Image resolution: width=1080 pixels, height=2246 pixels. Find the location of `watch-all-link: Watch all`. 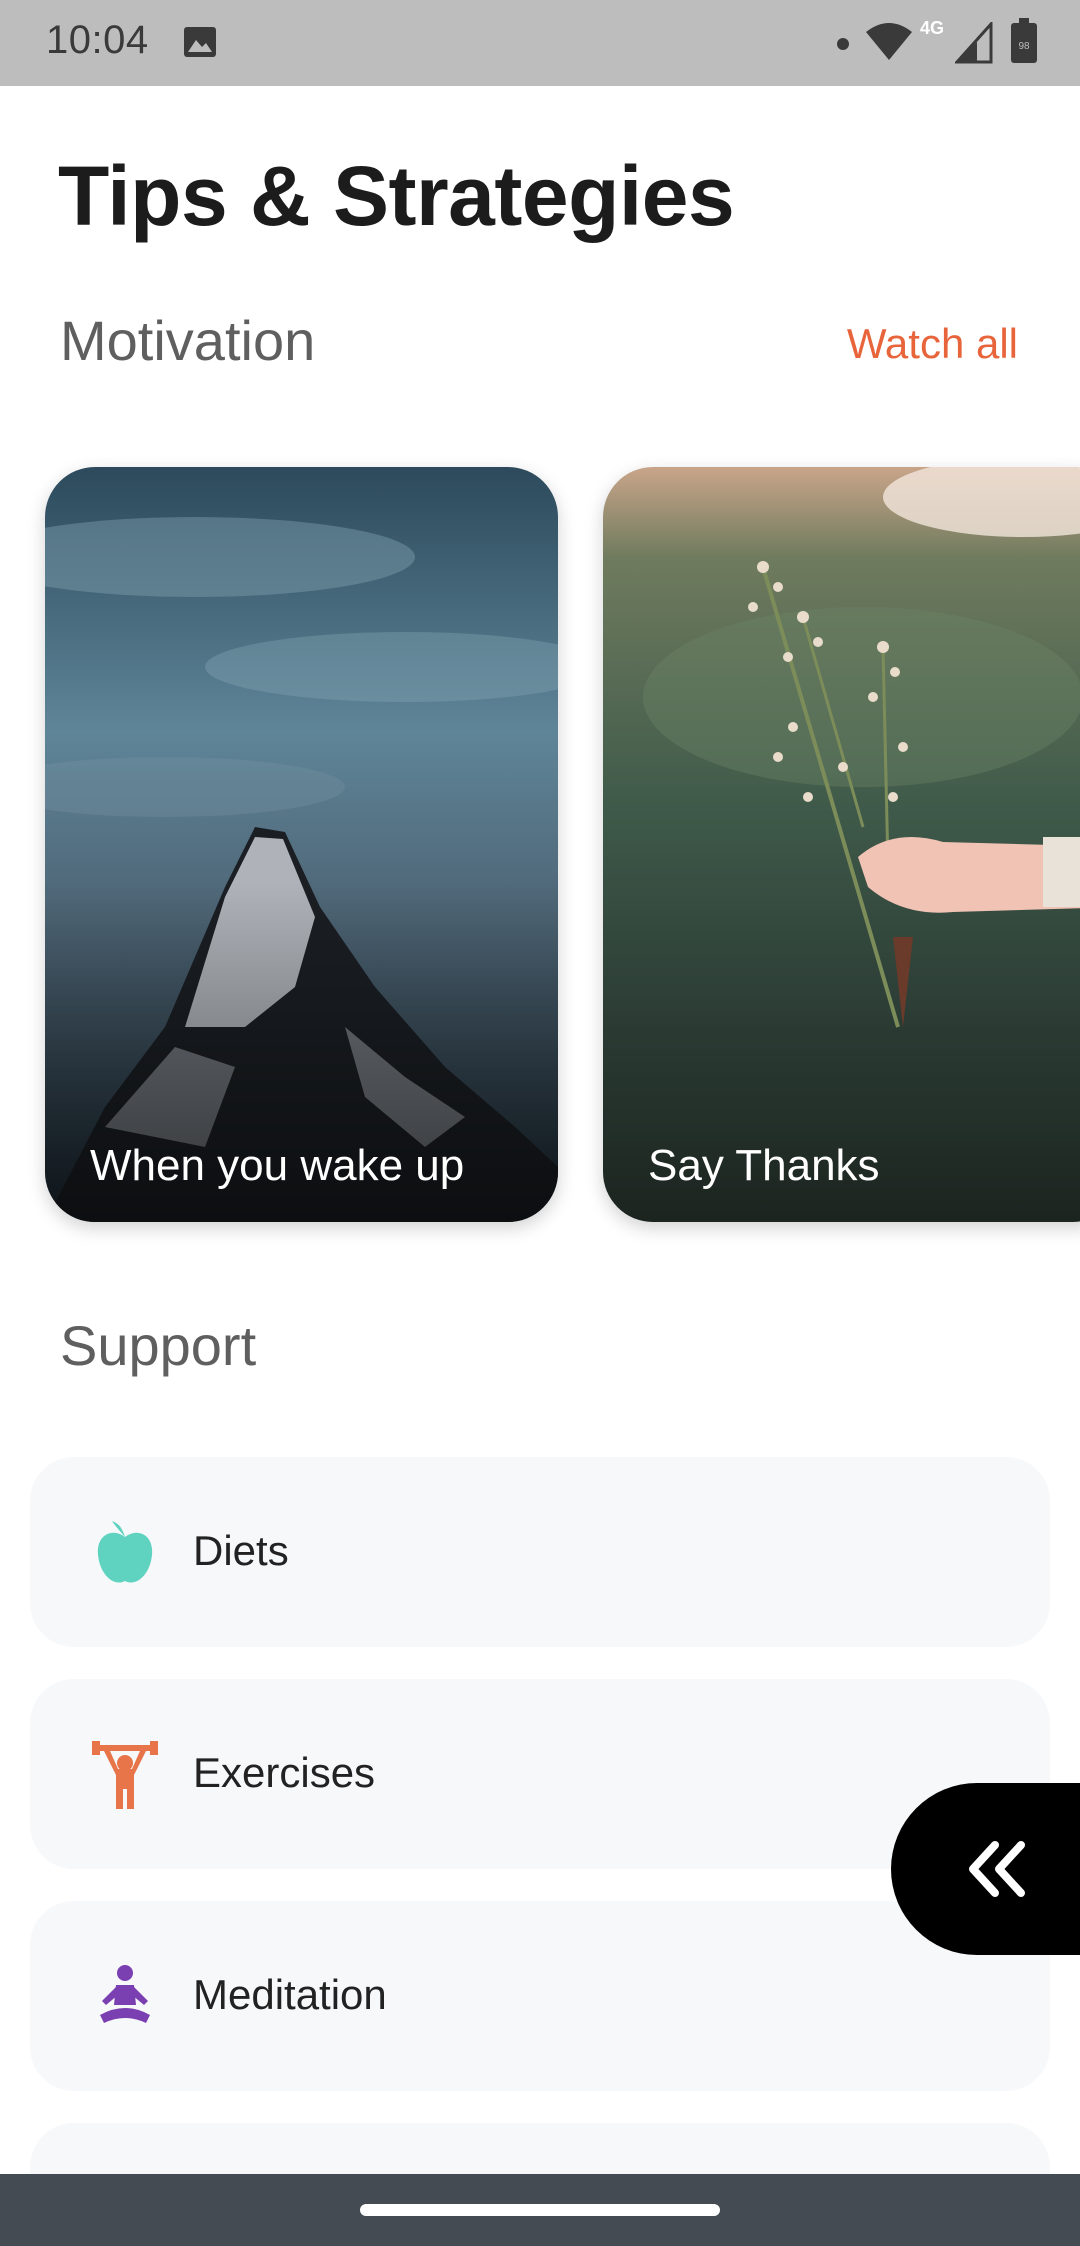

watch-all-link: Watch all is located at coordinates (932, 344).